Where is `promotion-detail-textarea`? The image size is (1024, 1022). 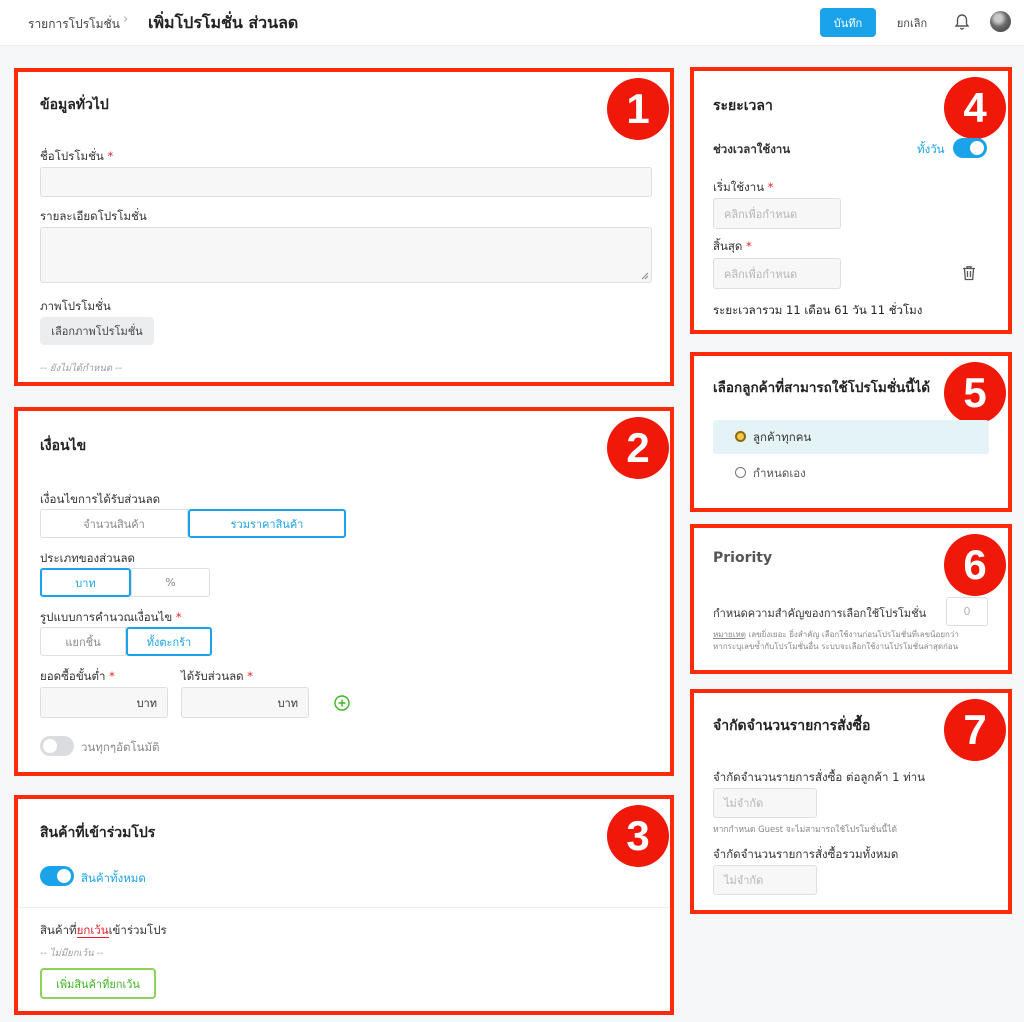 promotion-detail-textarea is located at coordinates (346, 255).